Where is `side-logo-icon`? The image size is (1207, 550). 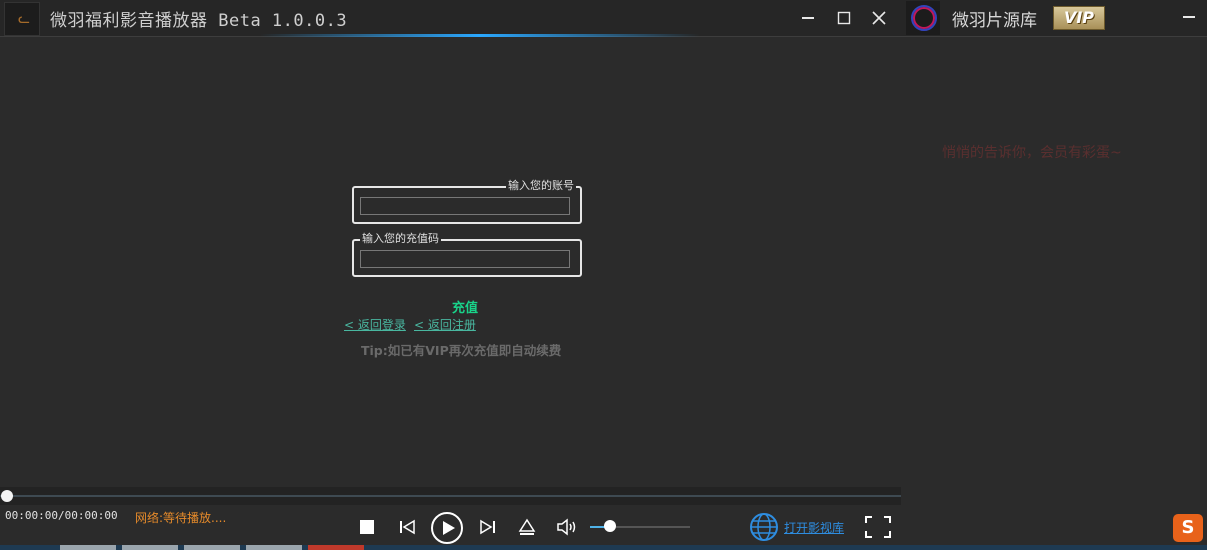 side-logo-icon is located at coordinates (923, 18).